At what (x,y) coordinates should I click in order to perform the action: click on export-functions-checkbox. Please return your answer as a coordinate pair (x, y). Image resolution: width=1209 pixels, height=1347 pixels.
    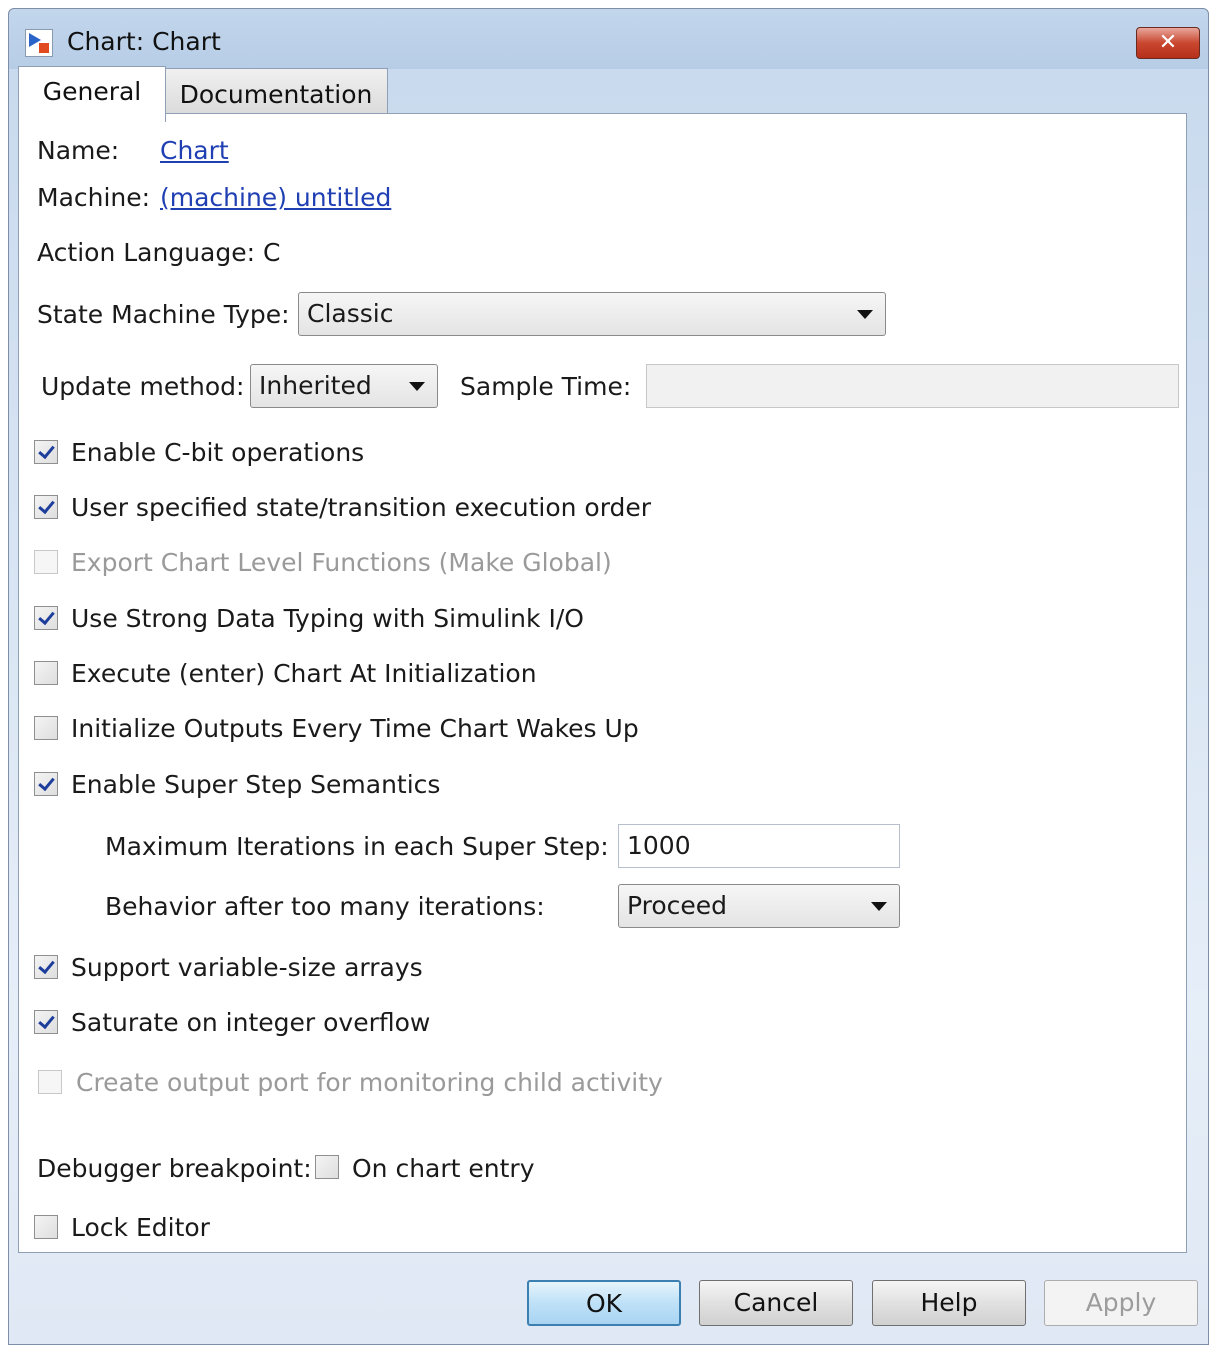
    Looking at the image, I should click on (46, 562).